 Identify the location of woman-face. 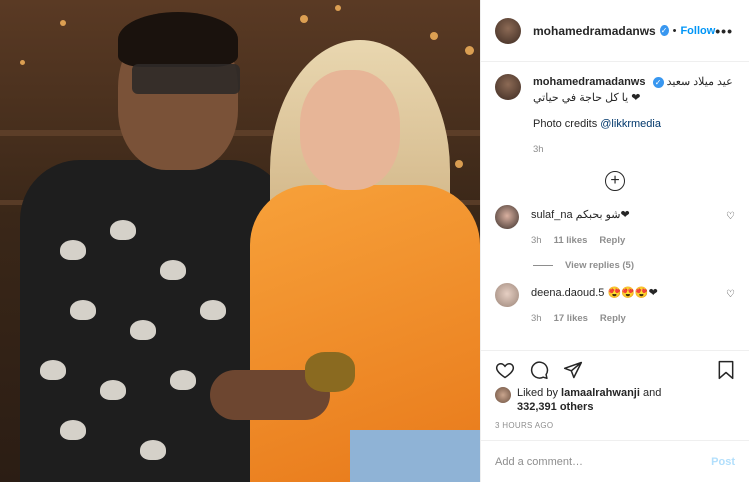
(350, 130).